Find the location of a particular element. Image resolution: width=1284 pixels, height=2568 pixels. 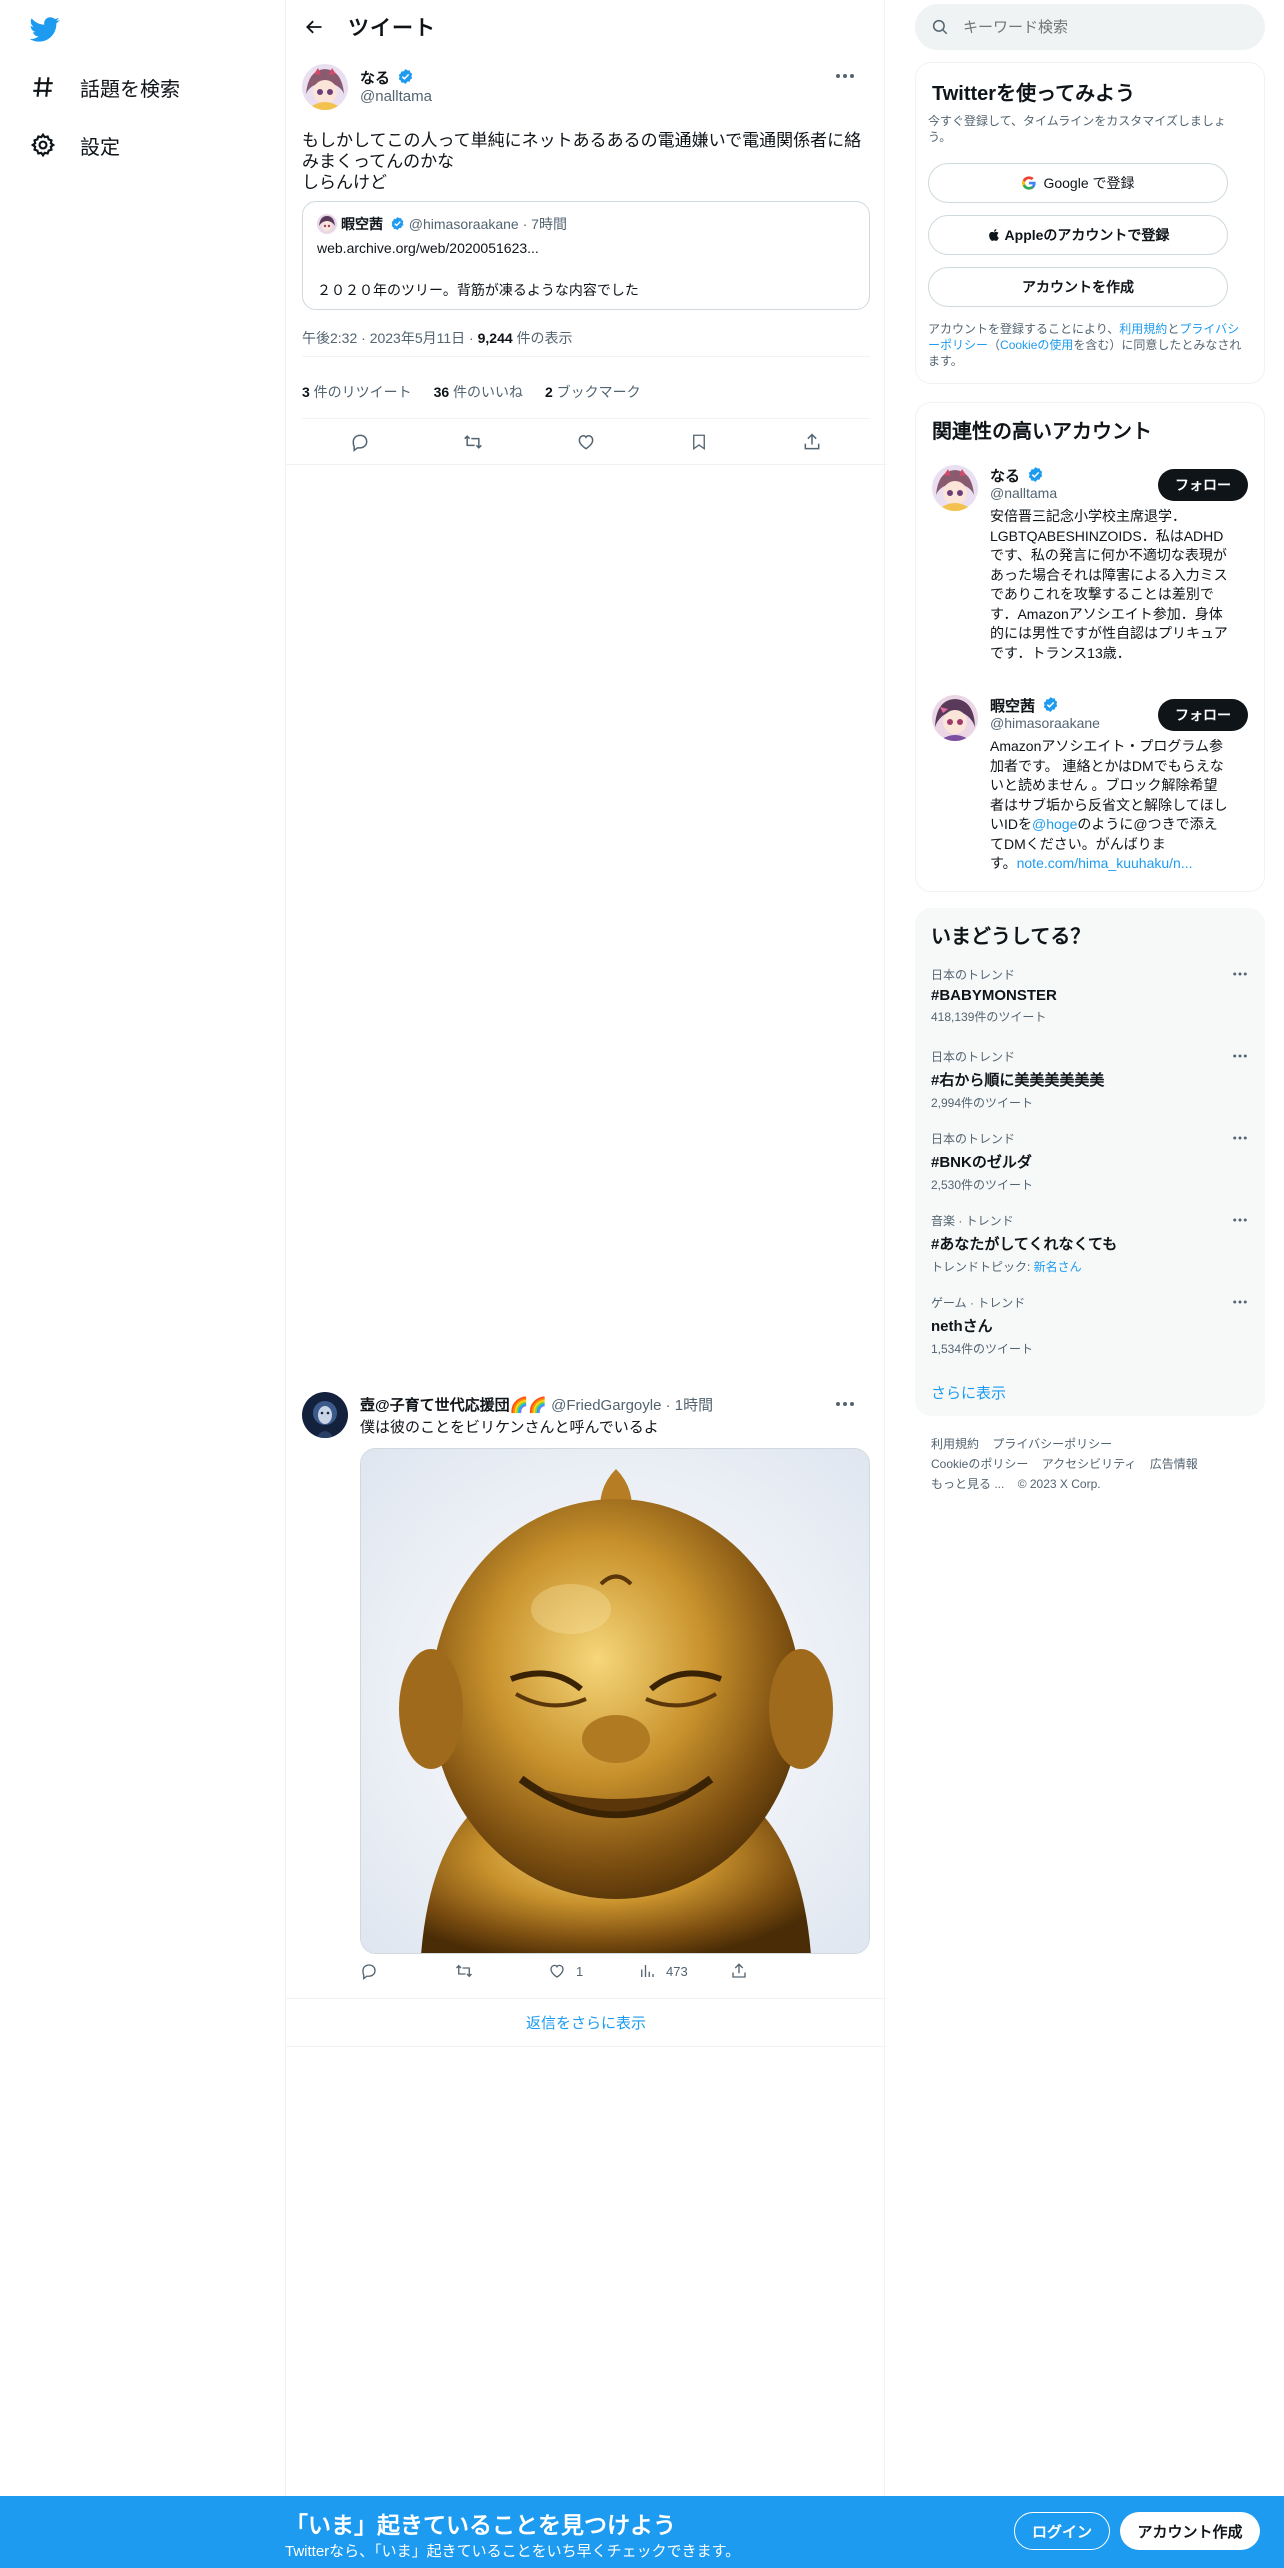

terms-link: 利用規約 is located at coordinates (1143, 329).